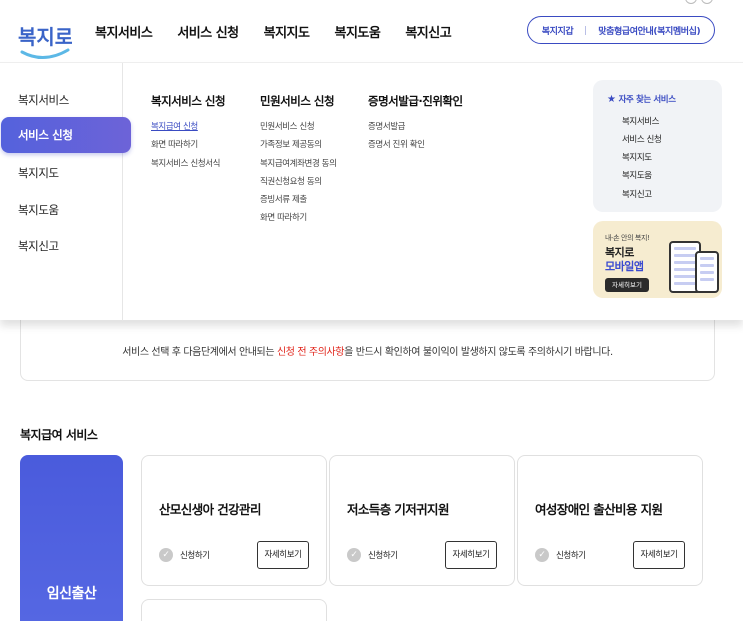 This screenshot has height=621, width=743. I want to click on menu-link: 복지서비스 신청서식, so click(188, 166).